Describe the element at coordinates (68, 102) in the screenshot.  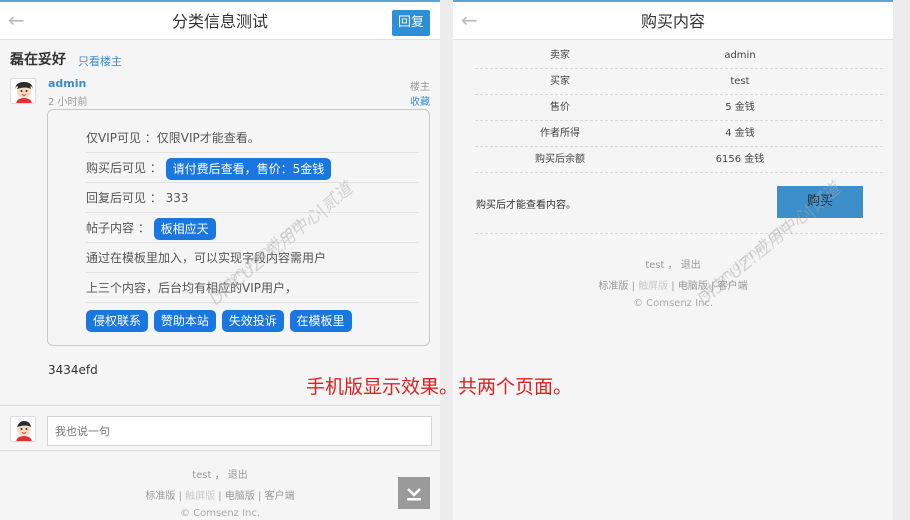
I see `post-time: 2 小时前` at that location.